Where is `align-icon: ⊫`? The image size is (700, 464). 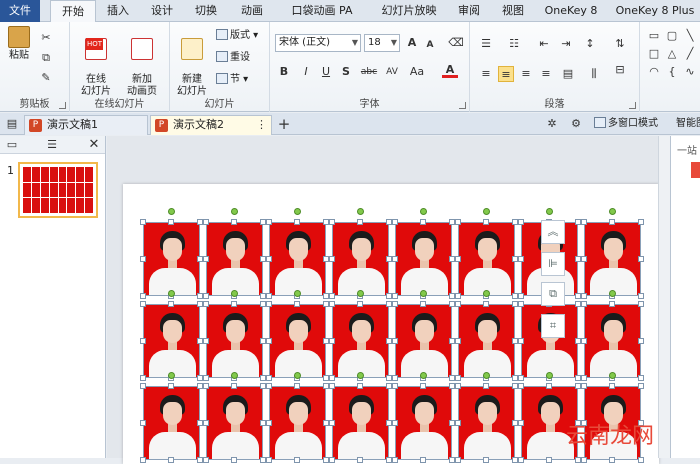
align-icon: ⊫ is located at coordinates (553, 264).